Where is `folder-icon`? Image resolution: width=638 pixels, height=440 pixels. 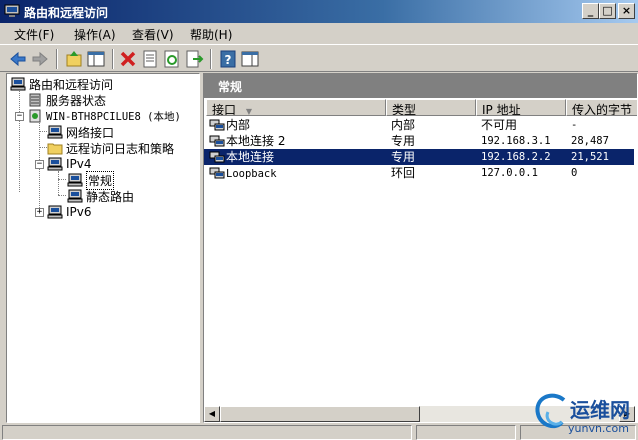 folder-icon is located at coordinates (55, 149).